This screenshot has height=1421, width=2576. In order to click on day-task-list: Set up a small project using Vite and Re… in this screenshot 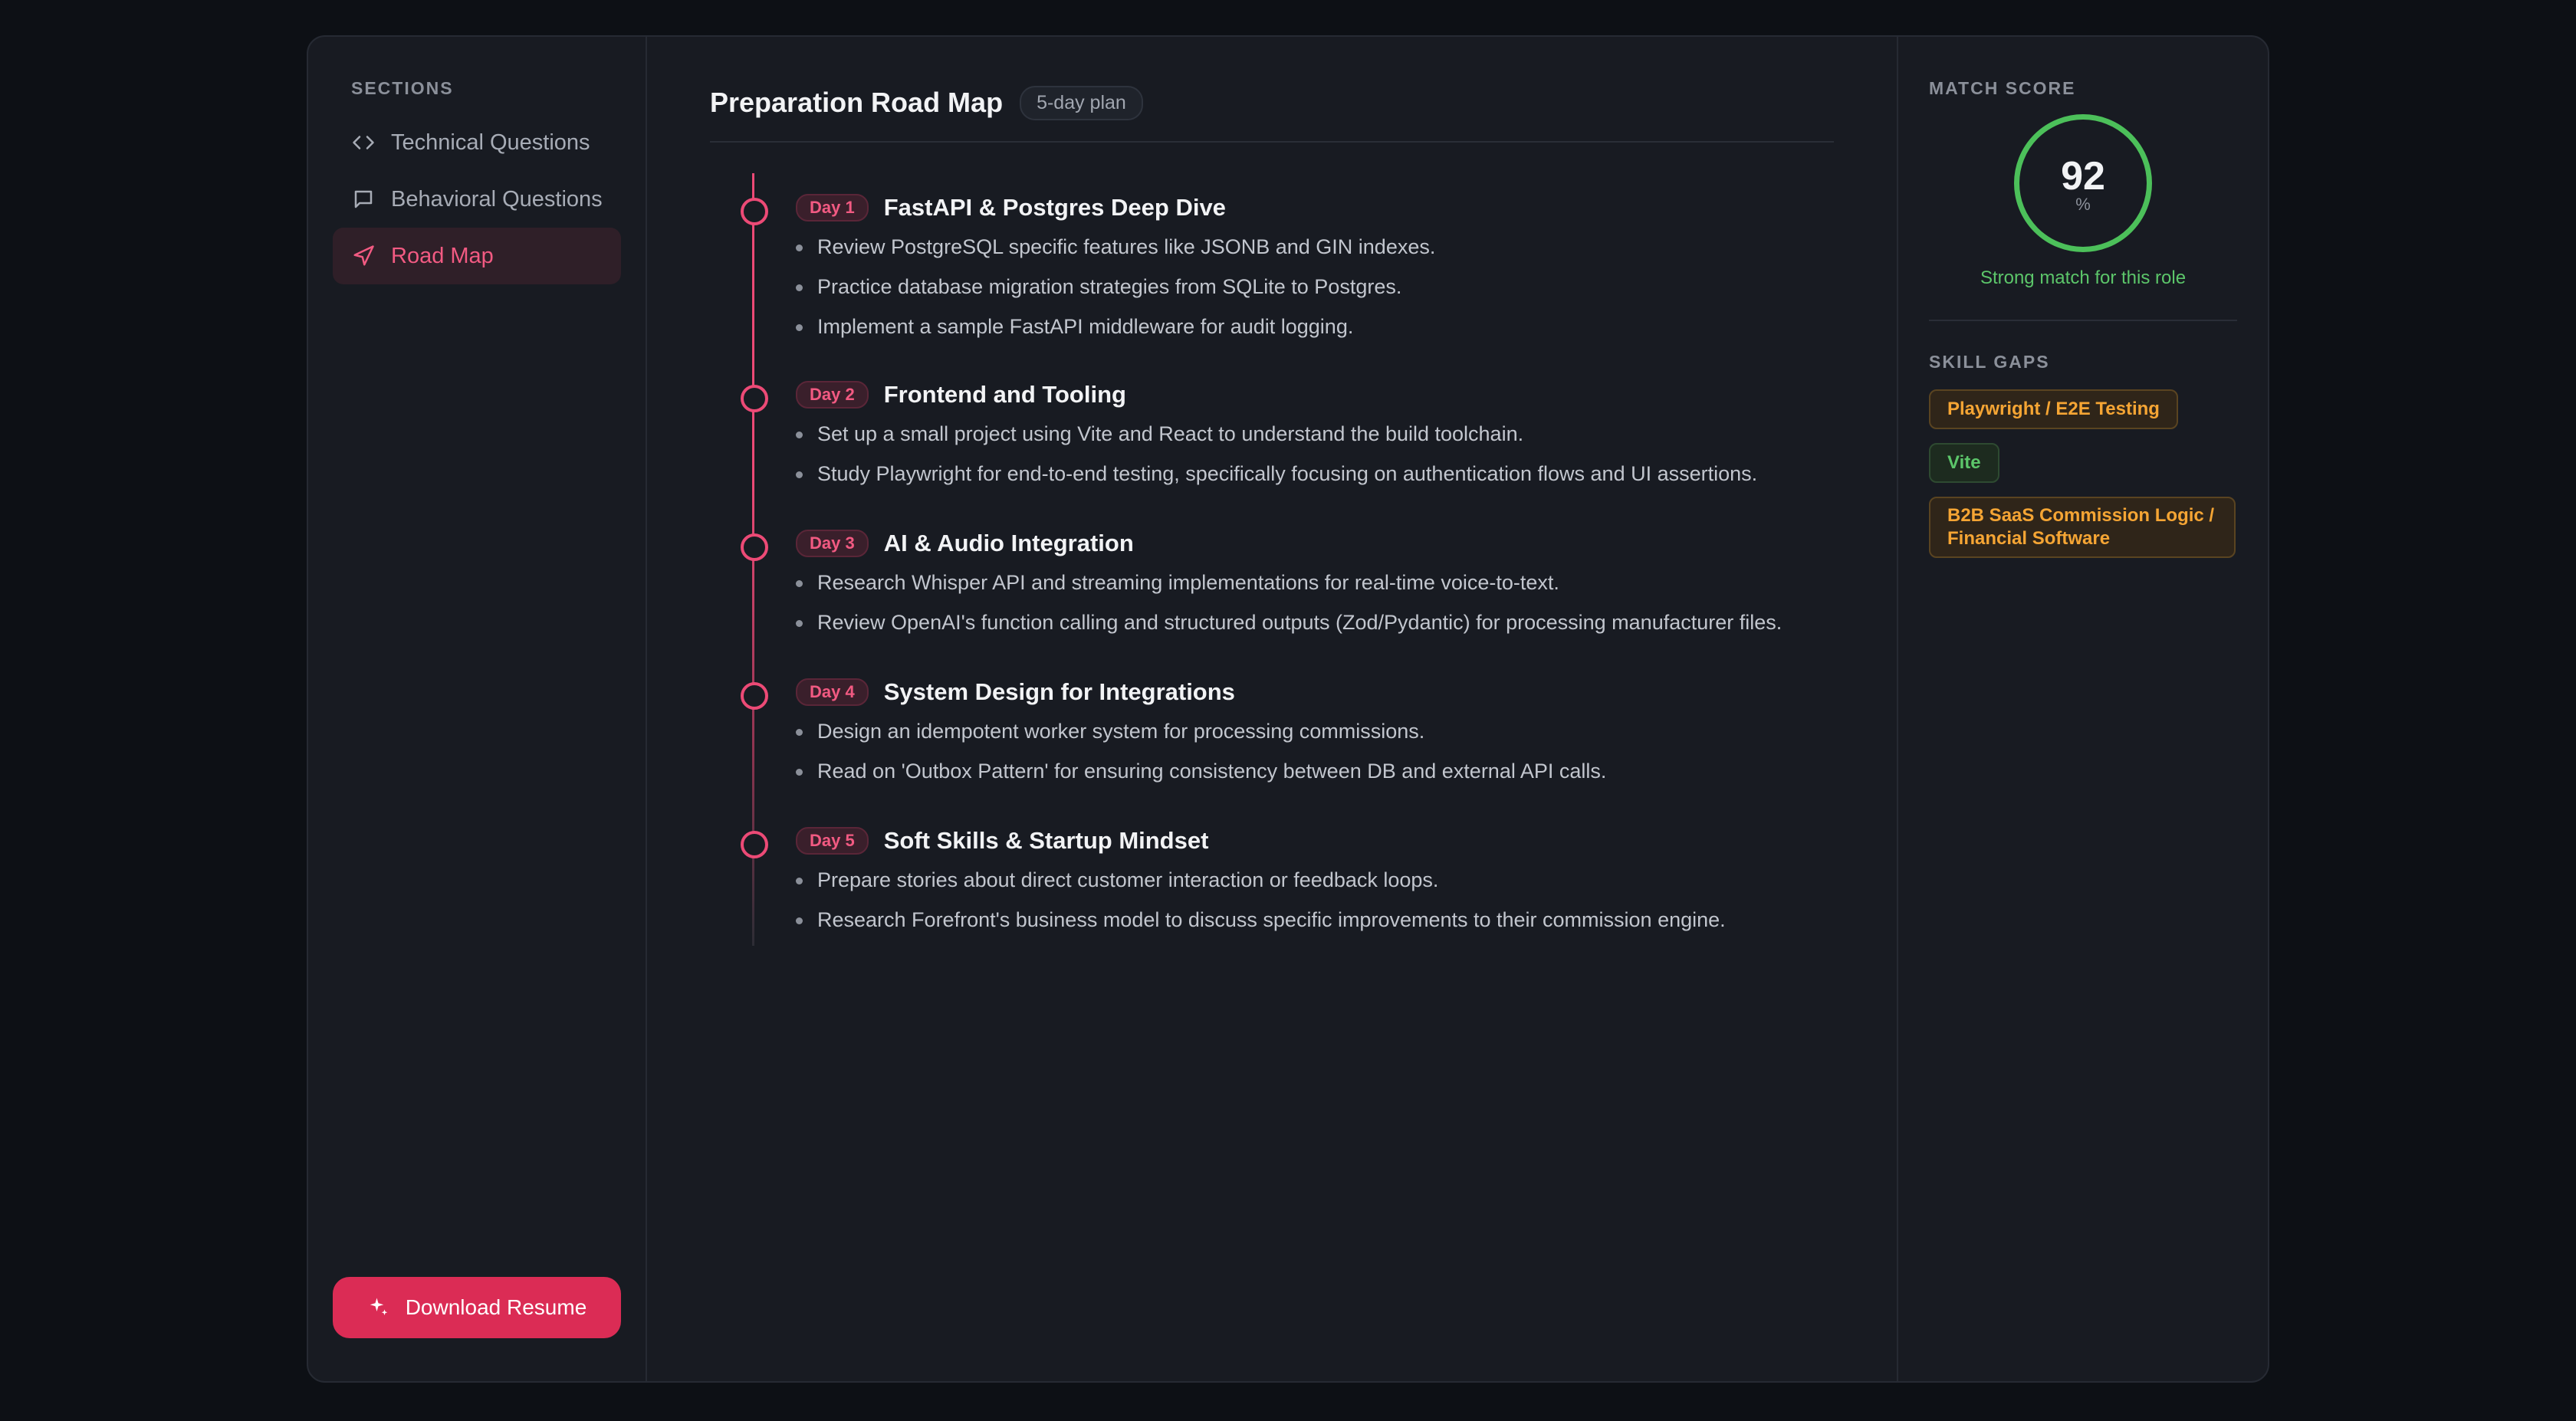, I will do `click(1315, 454)`.